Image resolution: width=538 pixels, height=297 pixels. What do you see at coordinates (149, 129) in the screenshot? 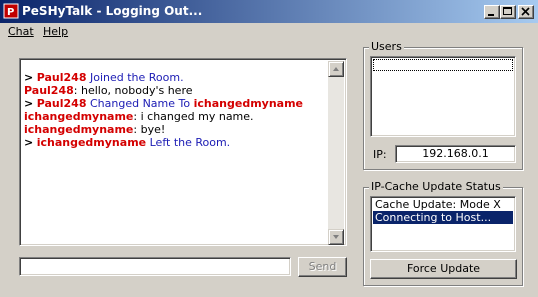
I see `chat-text: : bye!` at bounding box center [149, 129].